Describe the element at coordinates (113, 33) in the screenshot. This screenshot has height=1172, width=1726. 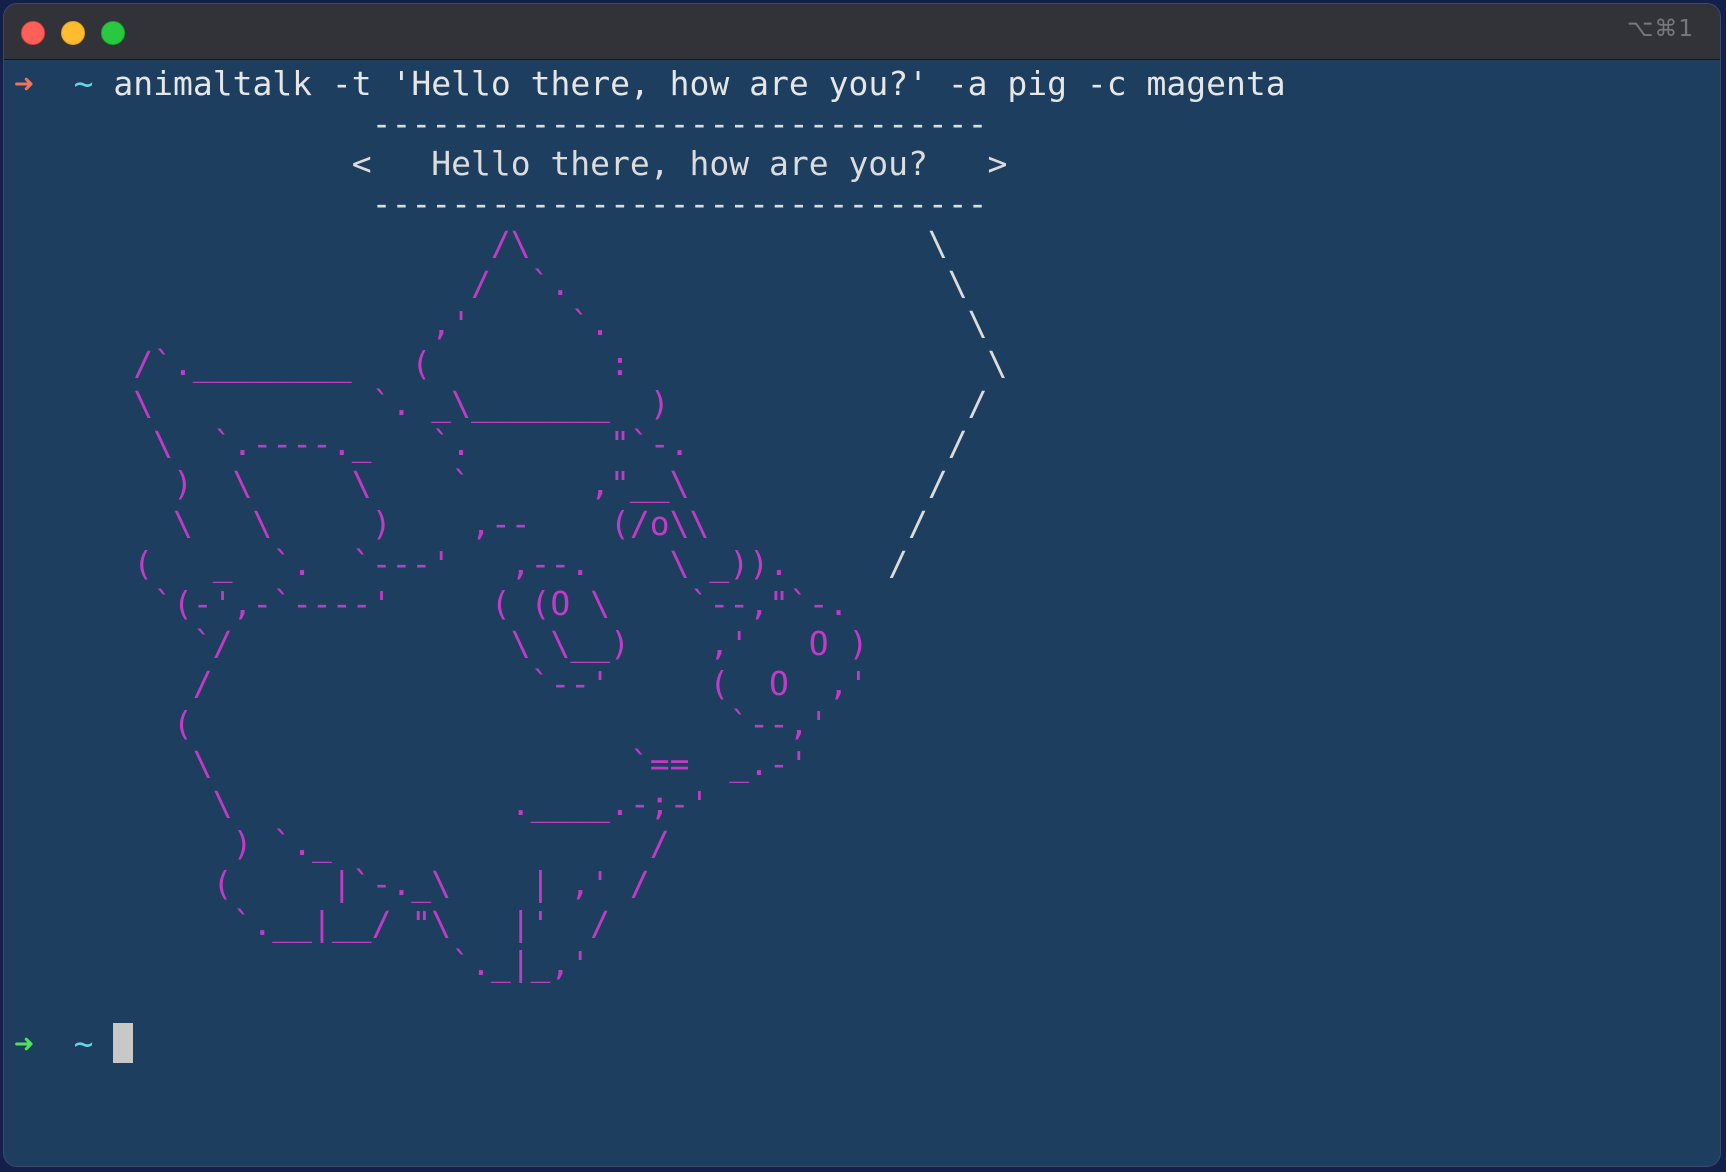
I see `zoom-button` at that location.